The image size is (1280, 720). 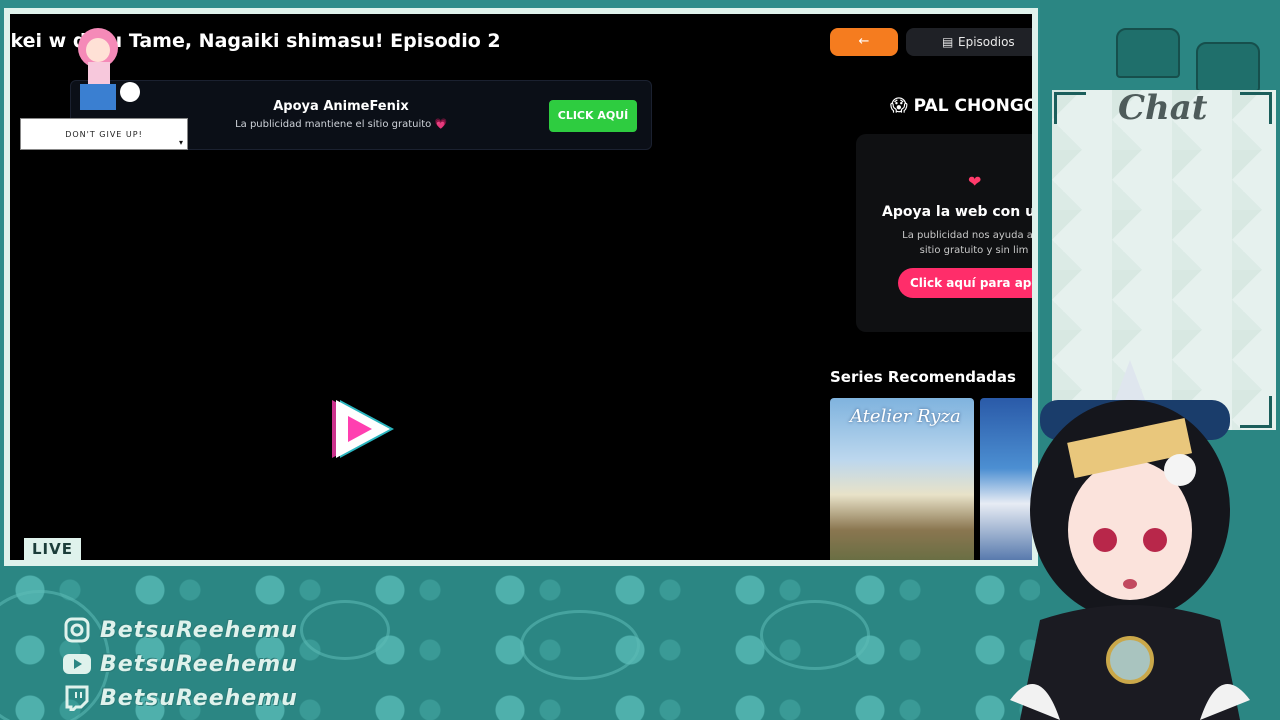 What do you see at coordinates (948, 42) in the screenshot?
I see `list-icon: ▤` at bounding box center [948, 42].